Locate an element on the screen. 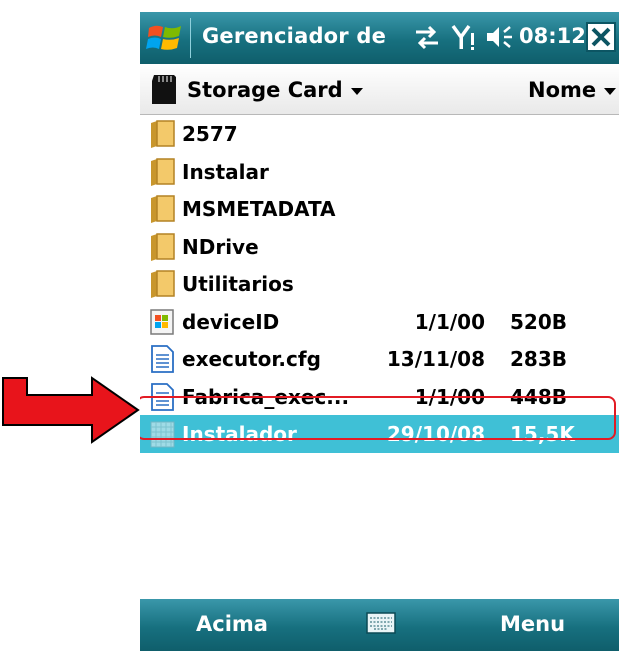 This screenshot has width=619, height=651. softkey-menu-button: Menu is located at coordinates (532, 624).